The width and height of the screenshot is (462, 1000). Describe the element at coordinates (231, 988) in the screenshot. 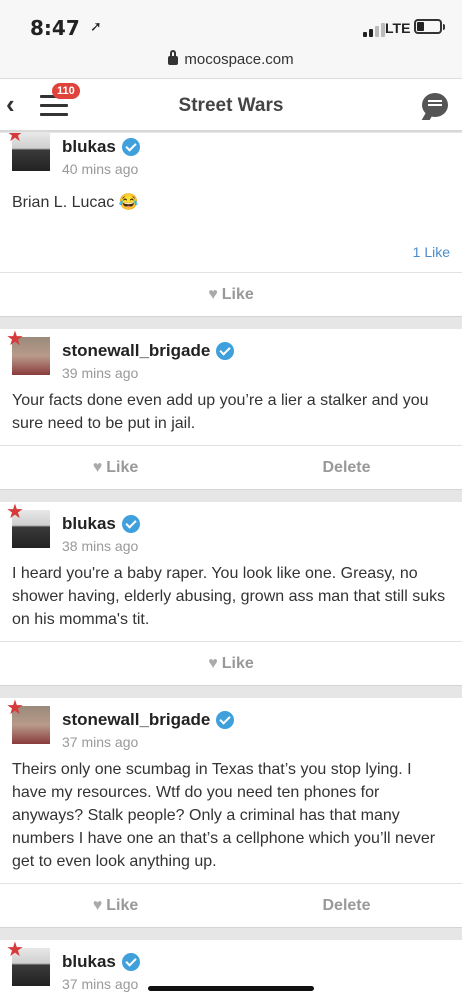

I see `home-indicator` at that location.